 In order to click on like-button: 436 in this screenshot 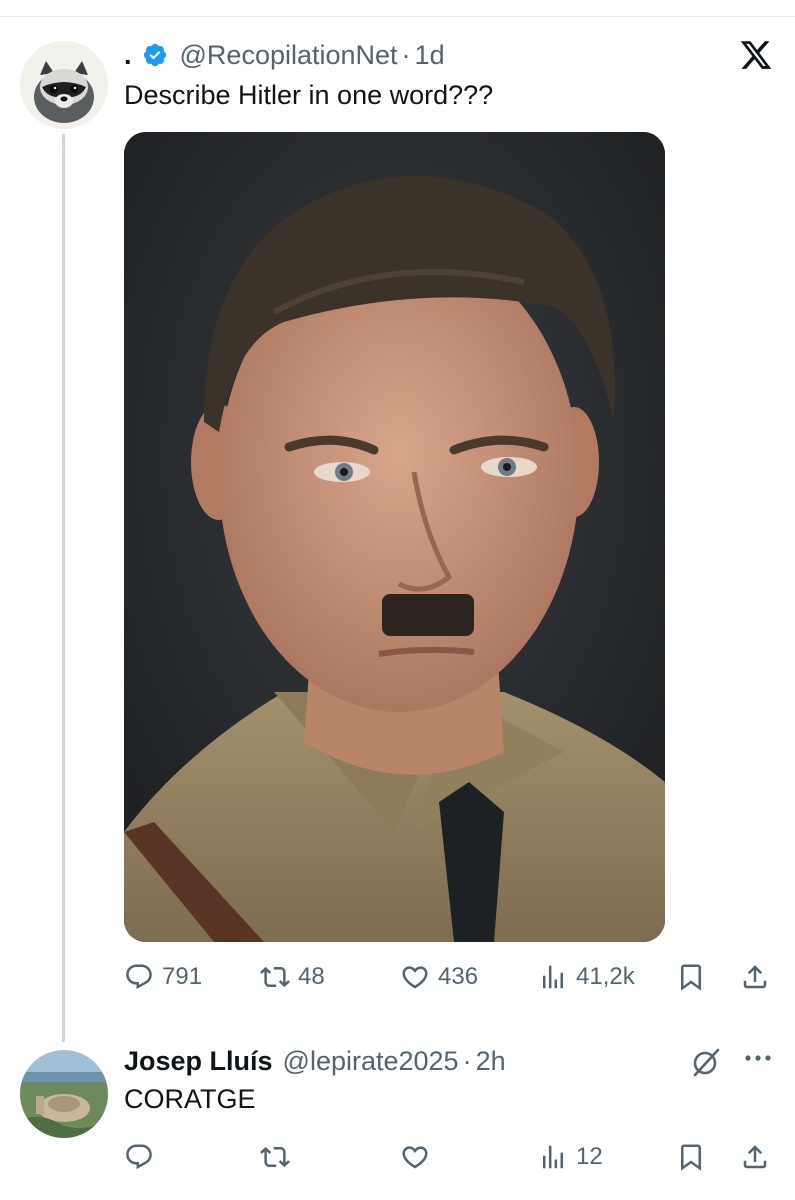, I will do `click(439, 977)`.